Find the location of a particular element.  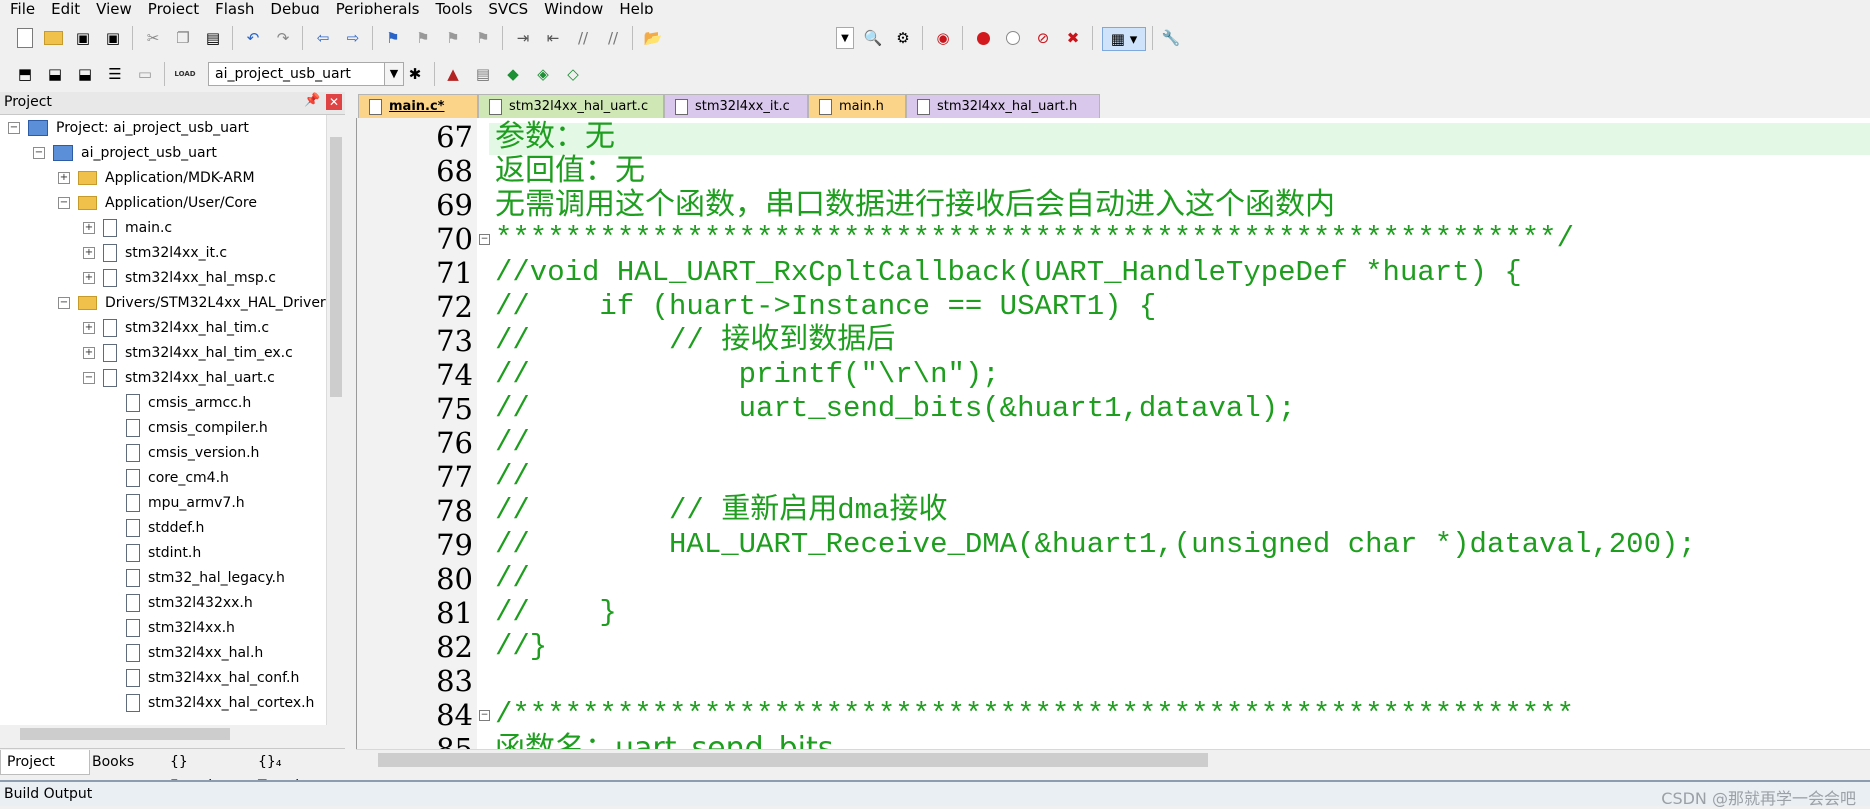

comment-icon: // is located at coordinates (583, 38).